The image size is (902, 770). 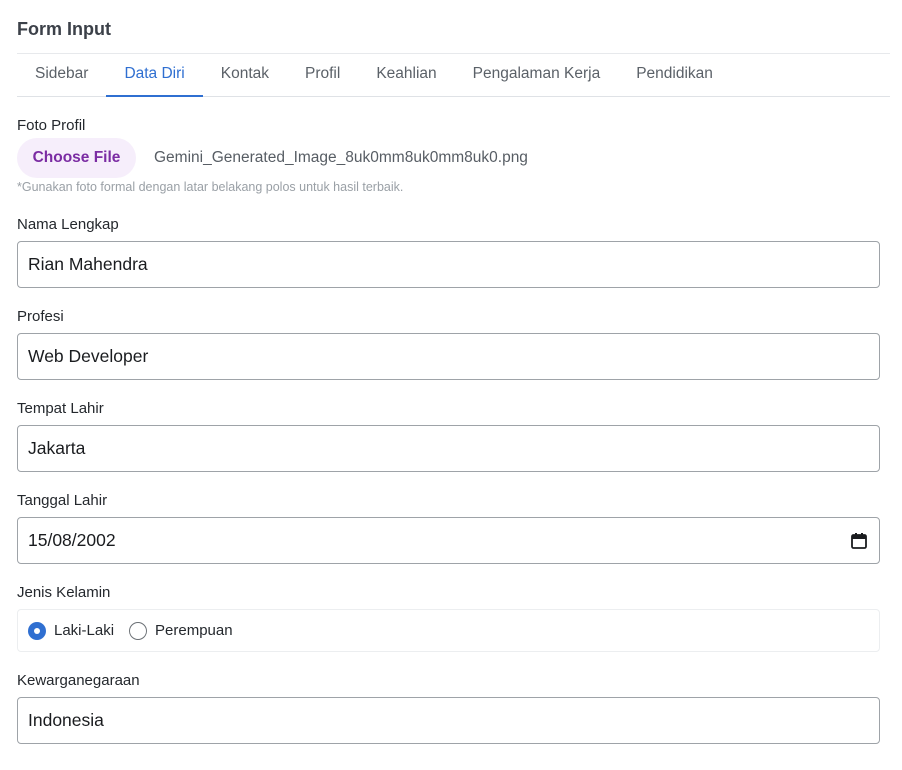 What do you see at coordinates (40, 316) in the screenshot?
I see `profesi-label: Profesi` at bounding box center [40, 316].